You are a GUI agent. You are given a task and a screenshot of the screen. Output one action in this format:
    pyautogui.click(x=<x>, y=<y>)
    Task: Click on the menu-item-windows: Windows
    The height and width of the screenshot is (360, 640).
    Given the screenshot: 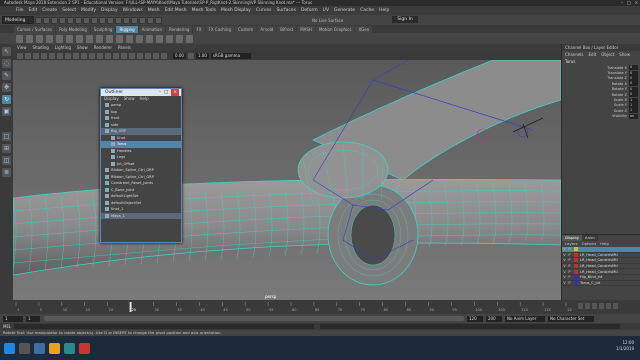 What is the action you would take?
    pyautogui.click(x=133, y=10)
    